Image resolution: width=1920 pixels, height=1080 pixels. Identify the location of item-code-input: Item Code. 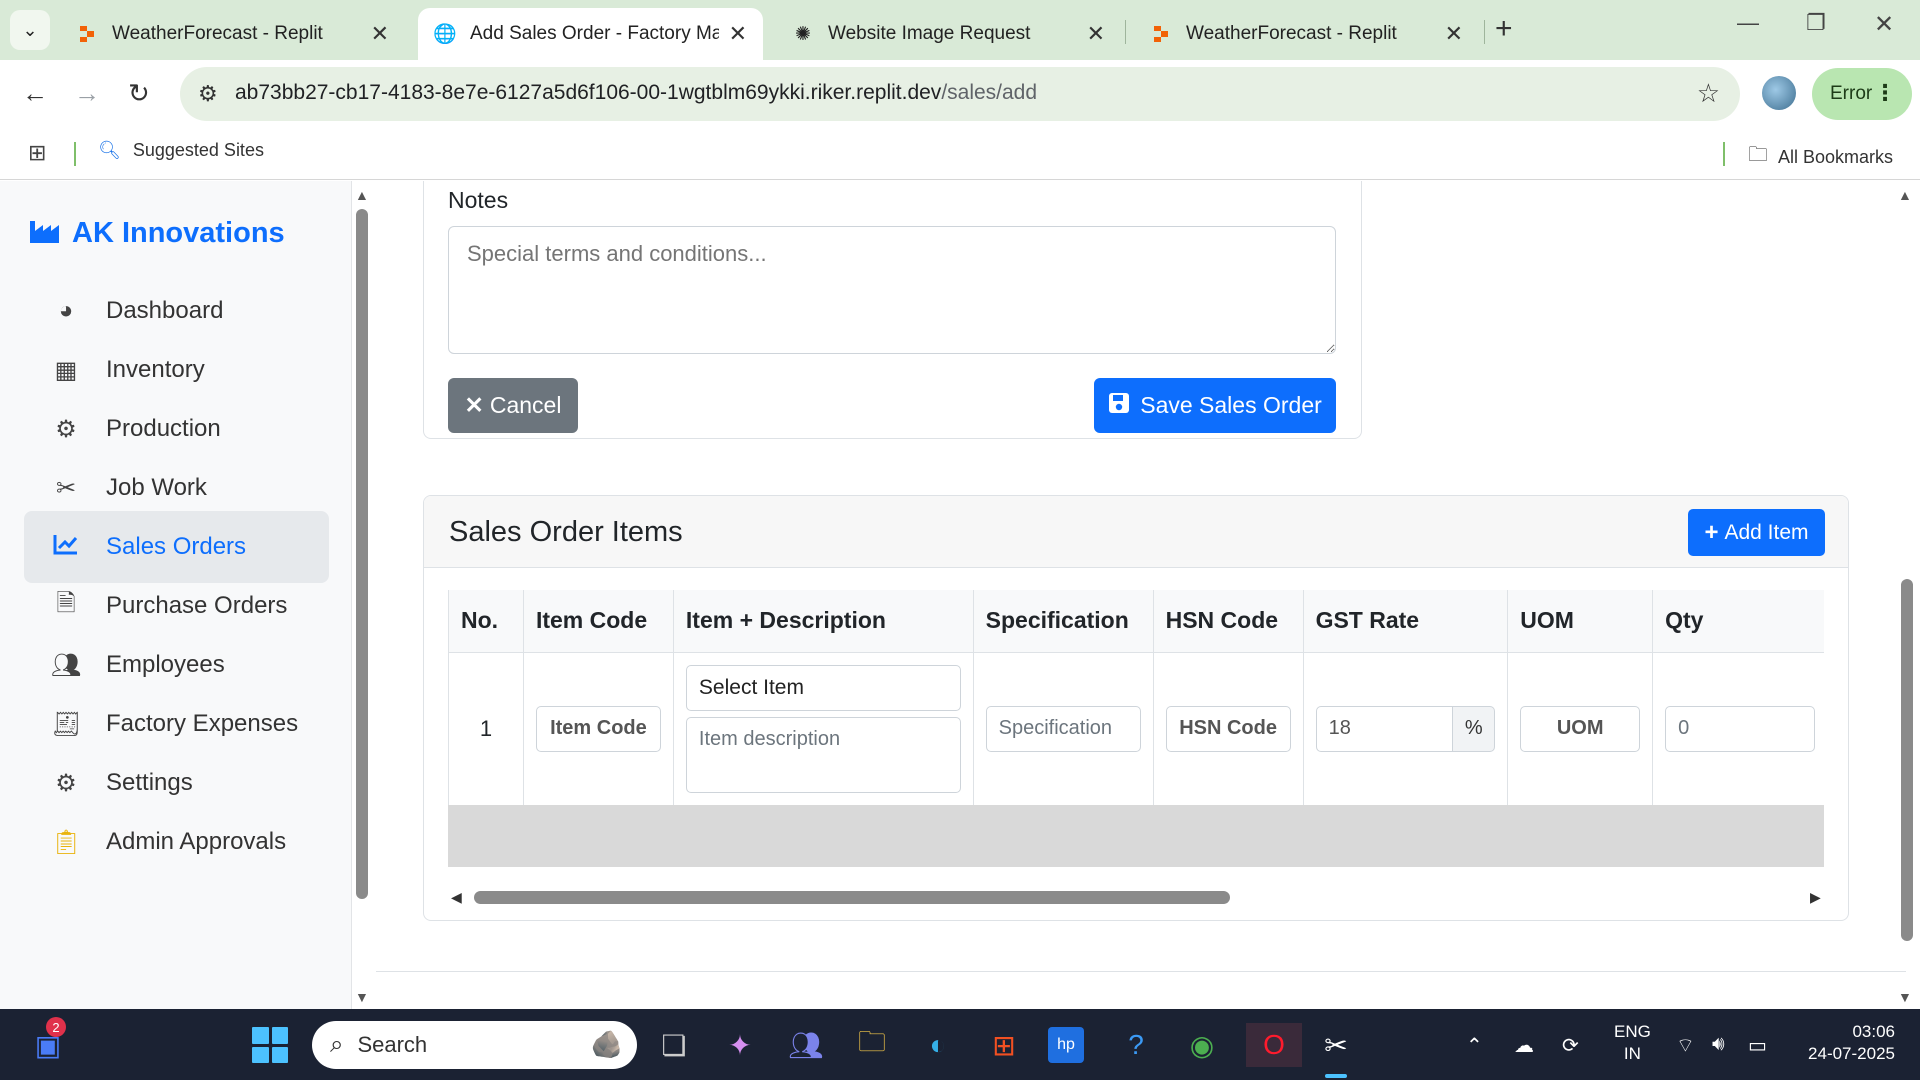
(598, 728).